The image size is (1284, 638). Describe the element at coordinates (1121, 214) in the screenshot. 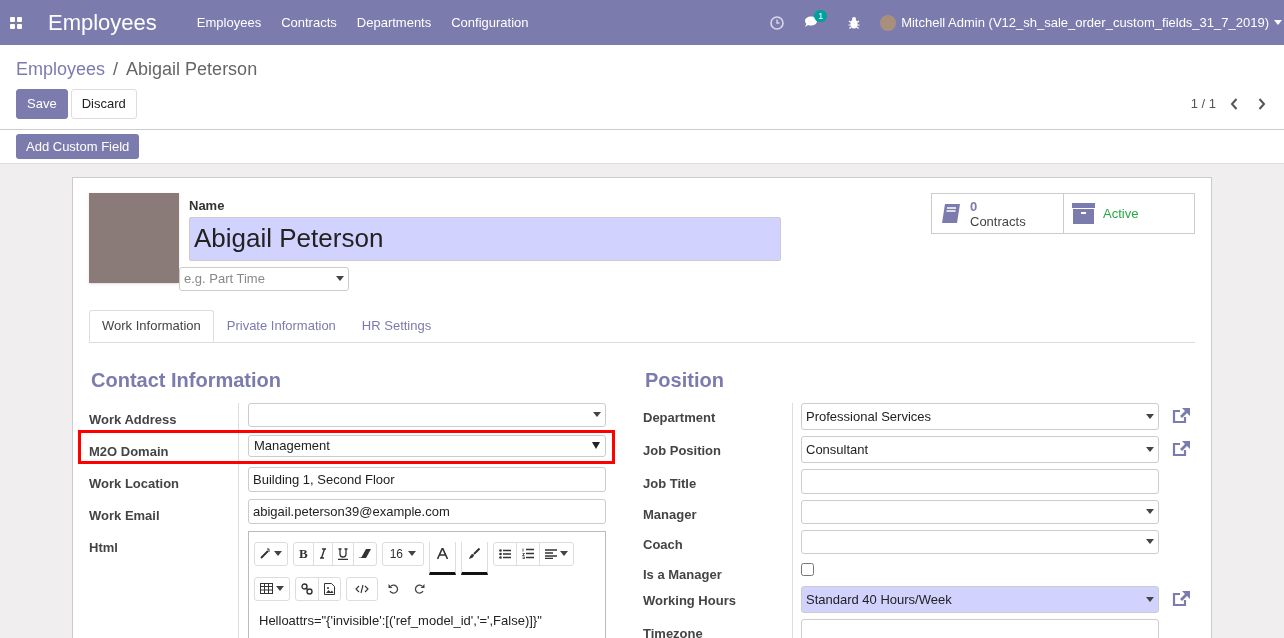

I see `active-status: Active` at that location.